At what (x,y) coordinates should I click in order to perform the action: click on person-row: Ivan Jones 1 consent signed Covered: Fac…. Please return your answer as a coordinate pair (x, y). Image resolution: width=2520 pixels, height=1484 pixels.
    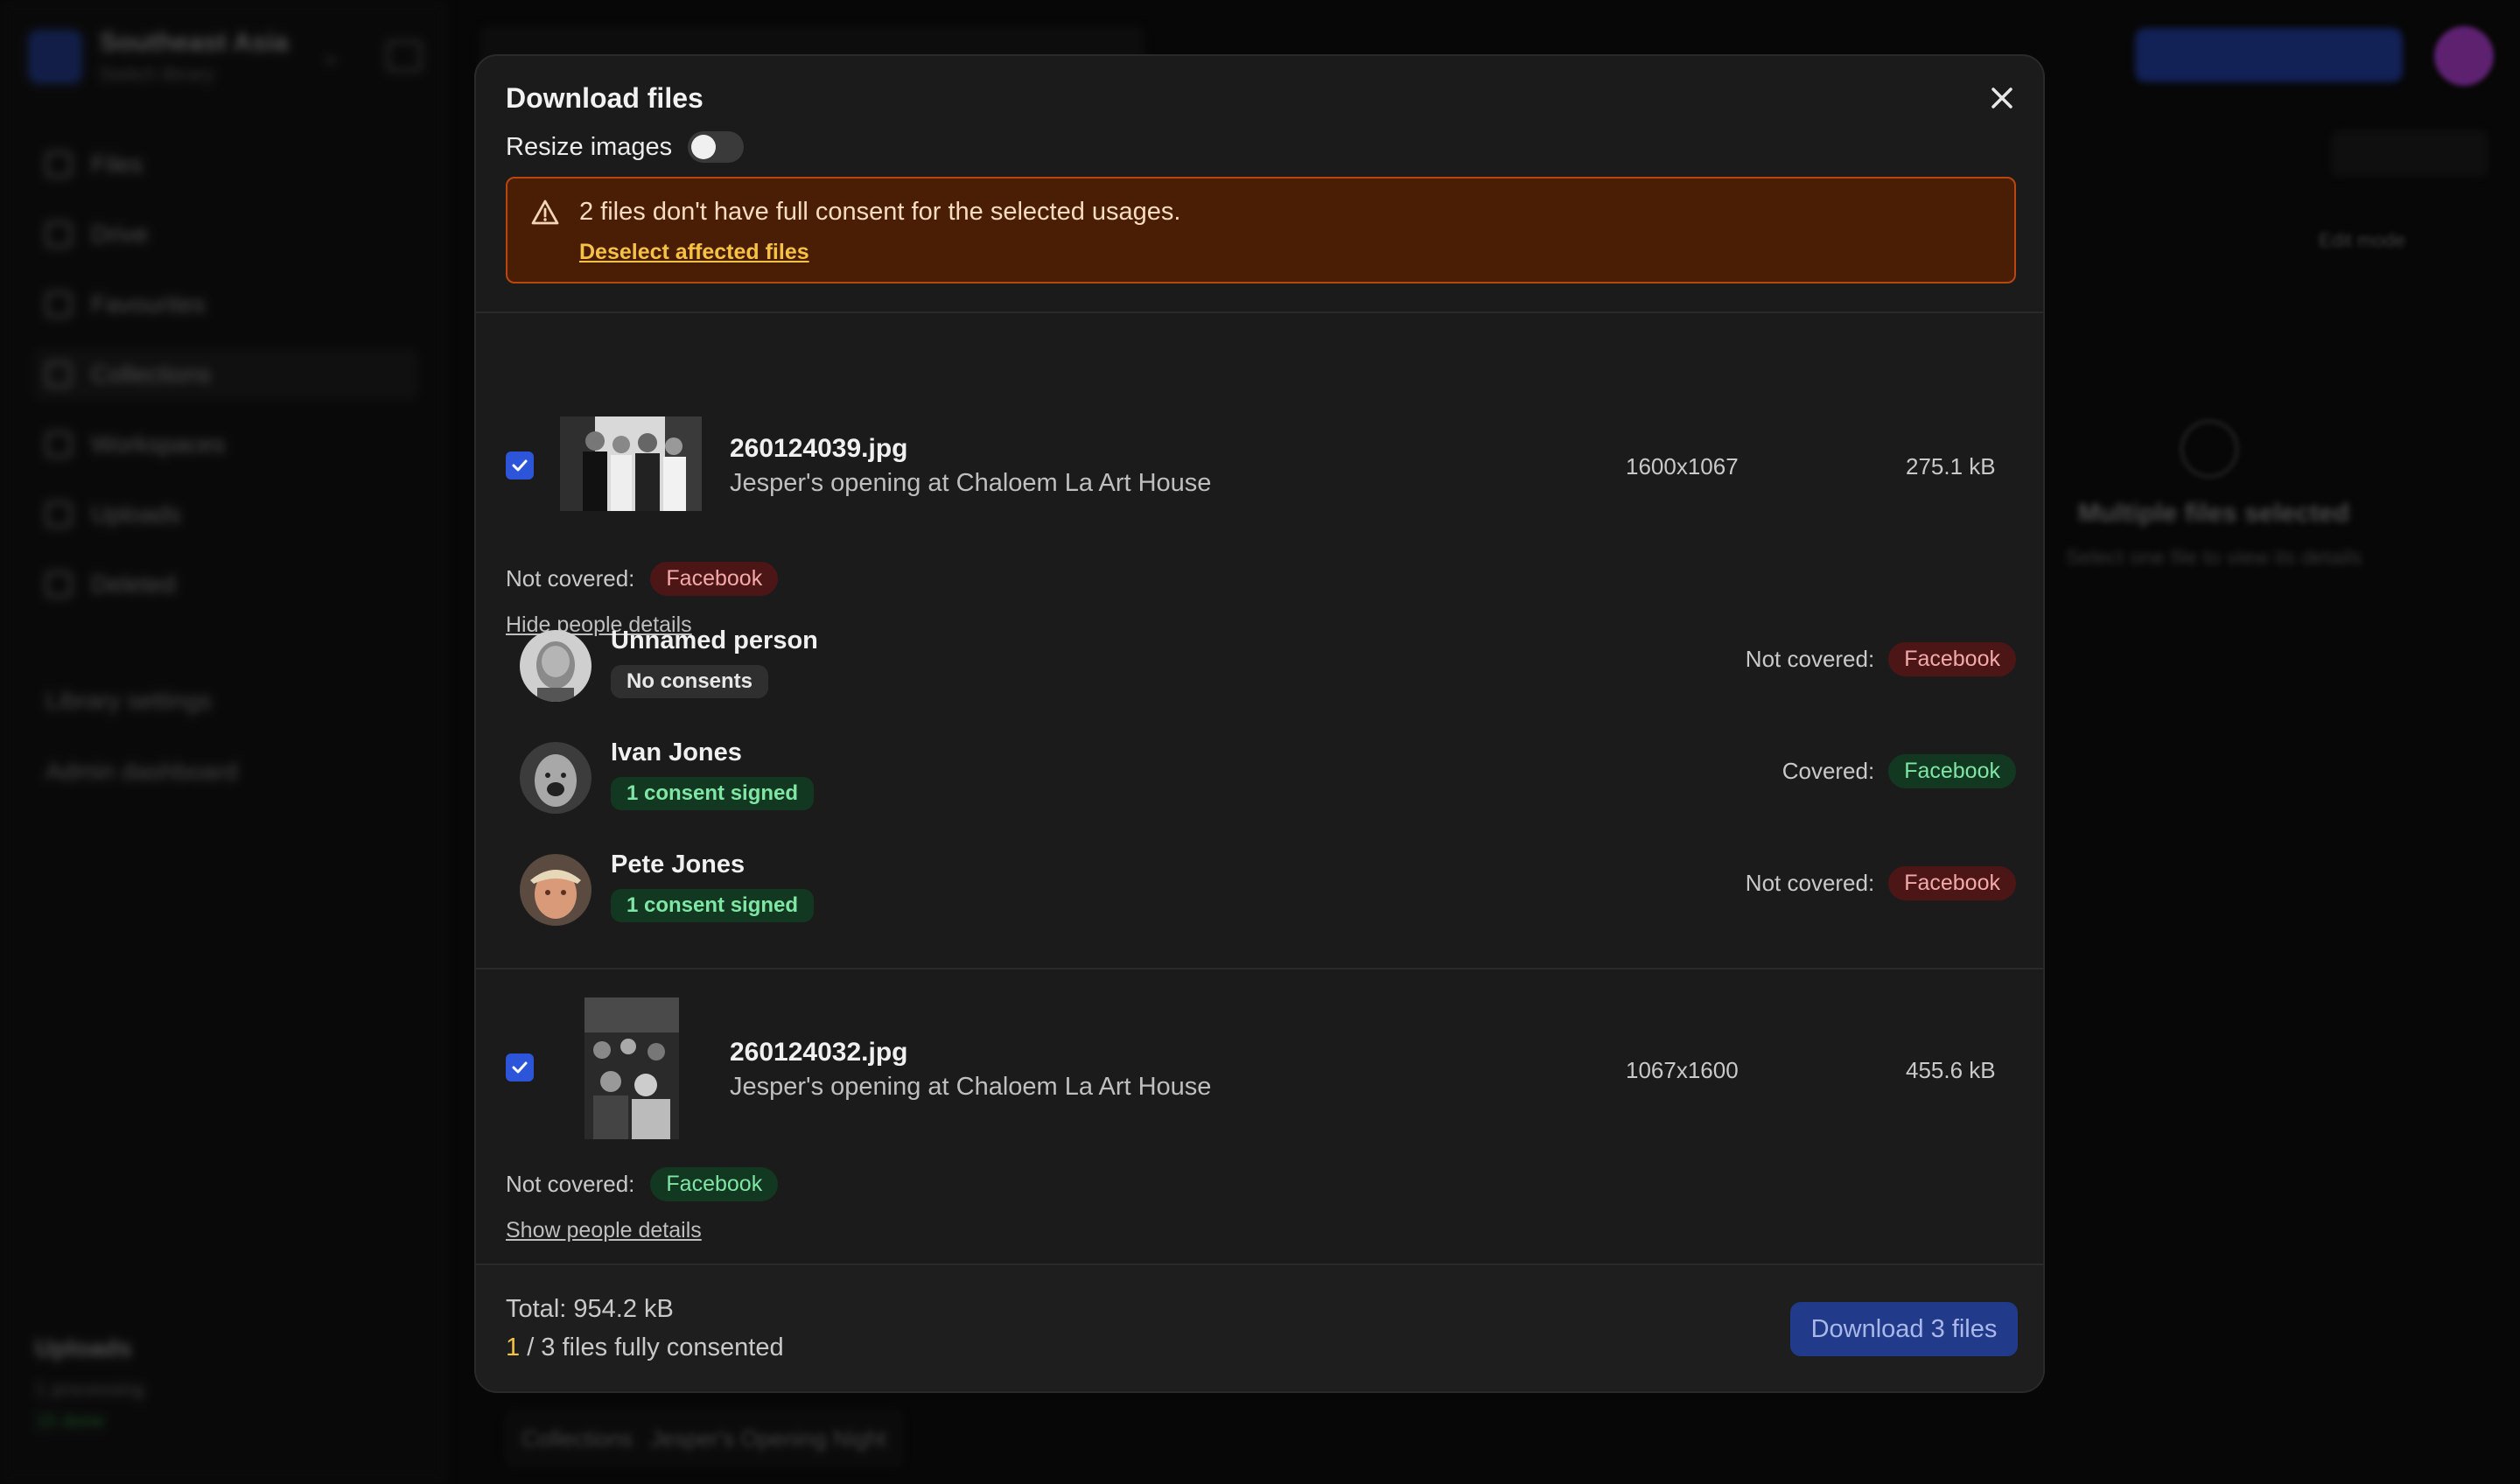
    Looking at the image, I should click on (1268, 777).